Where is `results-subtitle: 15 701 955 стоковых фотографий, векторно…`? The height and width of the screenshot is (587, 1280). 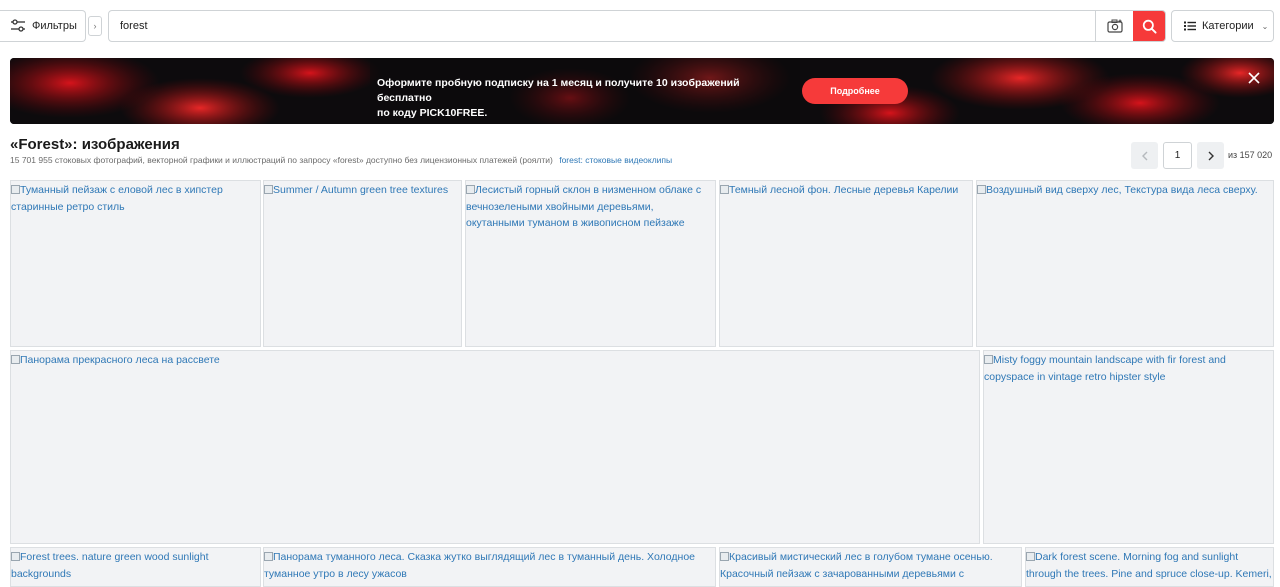
results-subtitle: 15 701 955 стоковых фотографий, векторно… is located at coordinates (341, 160).